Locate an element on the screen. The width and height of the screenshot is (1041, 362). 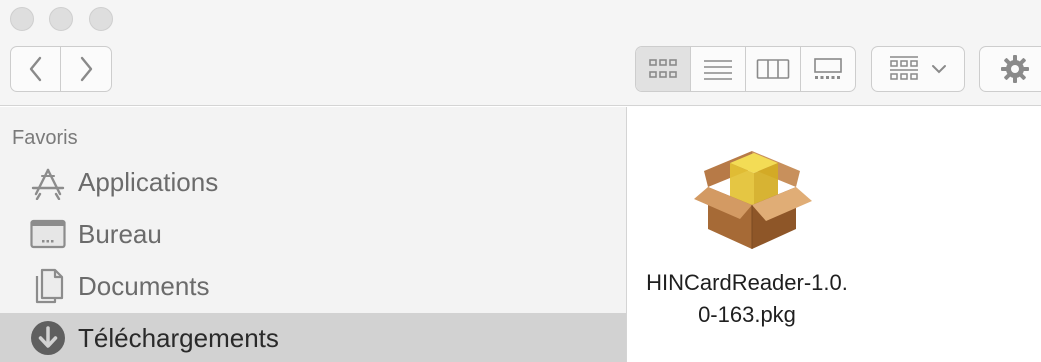
action-menu-button is located at coordinates (1010, 69).